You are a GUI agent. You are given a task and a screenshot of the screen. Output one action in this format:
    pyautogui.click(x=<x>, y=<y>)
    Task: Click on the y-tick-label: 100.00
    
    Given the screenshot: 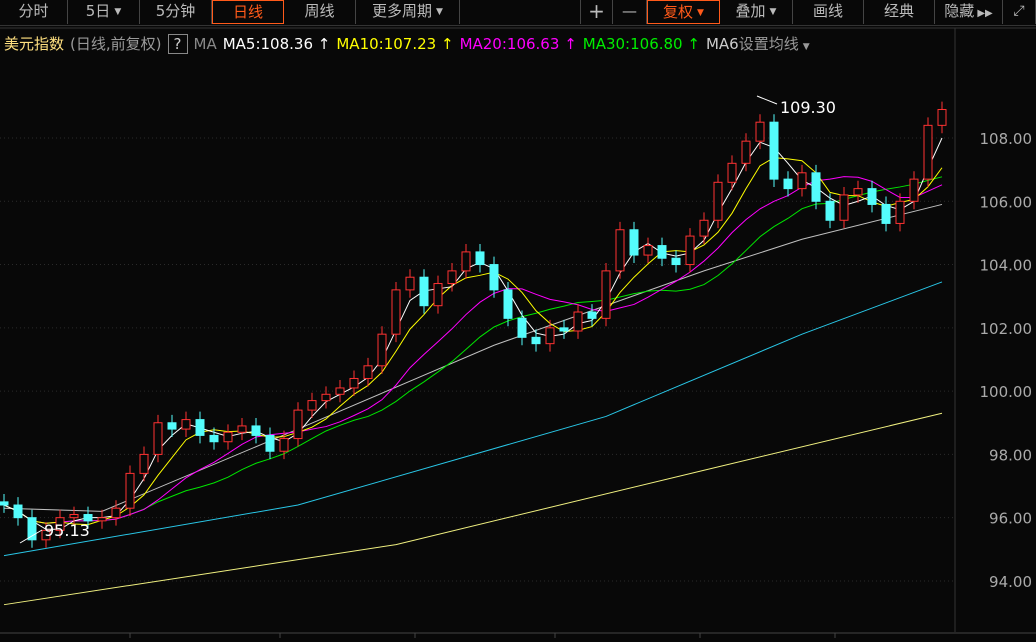 What is the action you would take?
    pyautogui.click(x=1006, y=392)
    